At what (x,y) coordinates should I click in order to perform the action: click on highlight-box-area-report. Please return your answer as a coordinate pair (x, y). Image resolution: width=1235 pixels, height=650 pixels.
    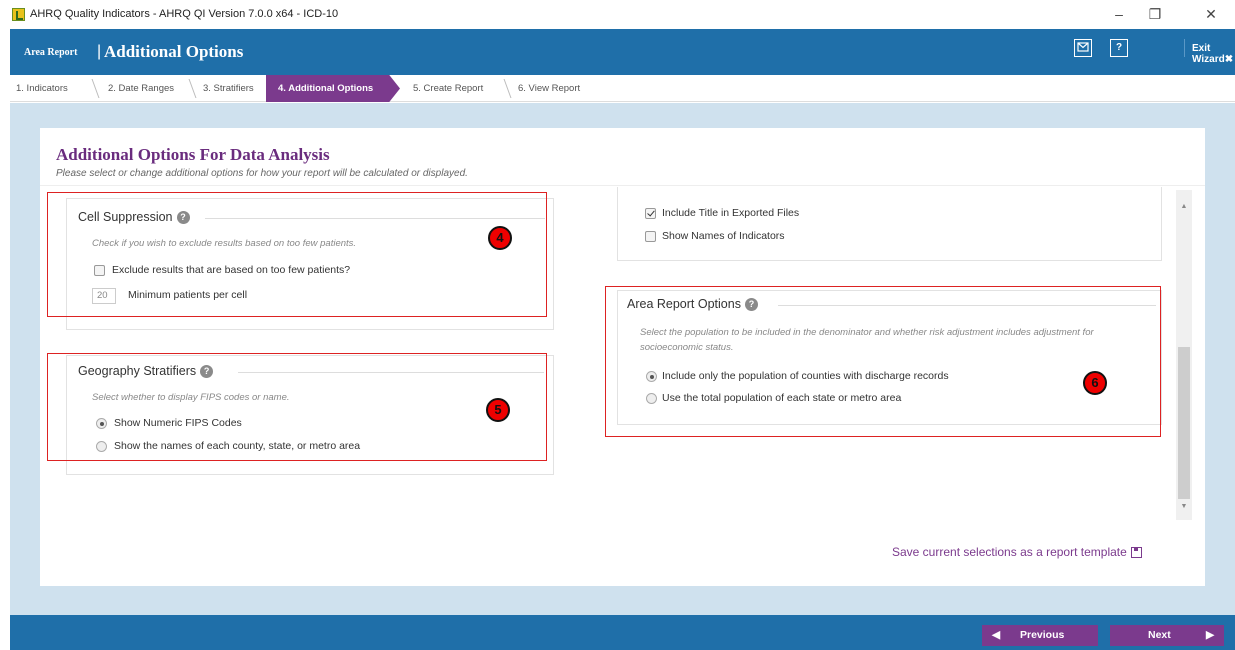
    Looking at the image, I should click on (883, 361).